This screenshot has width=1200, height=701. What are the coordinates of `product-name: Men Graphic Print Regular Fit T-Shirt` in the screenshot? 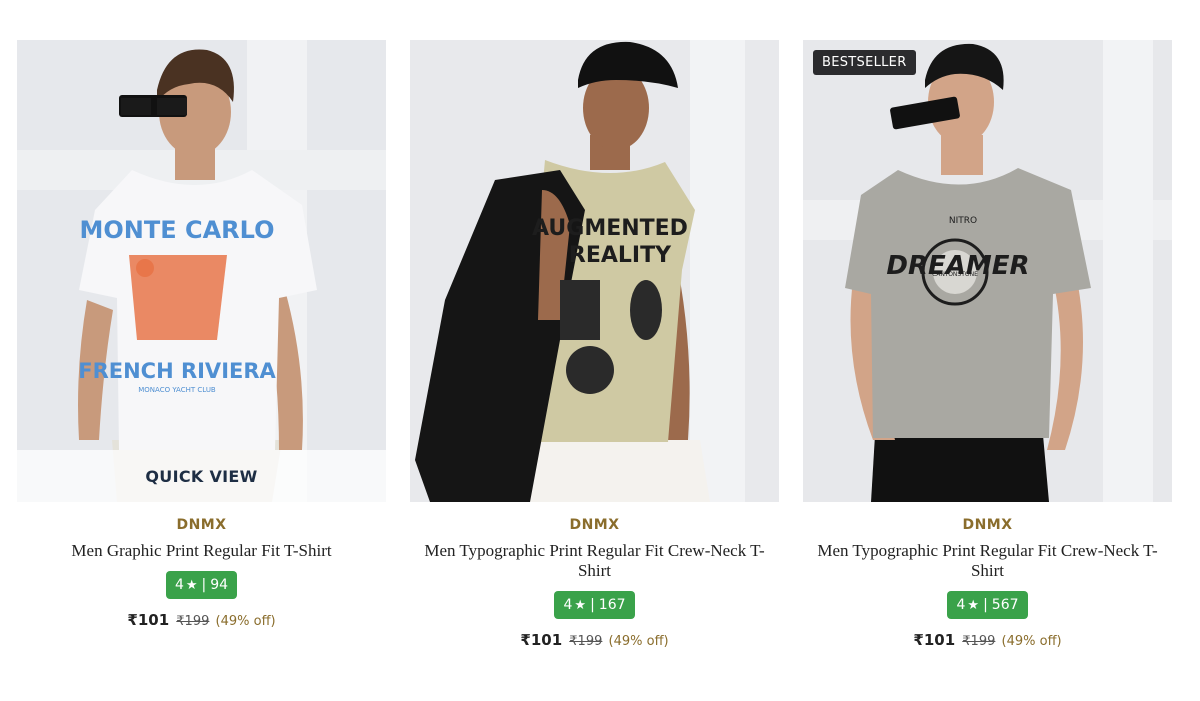 It's located at (201, 551).